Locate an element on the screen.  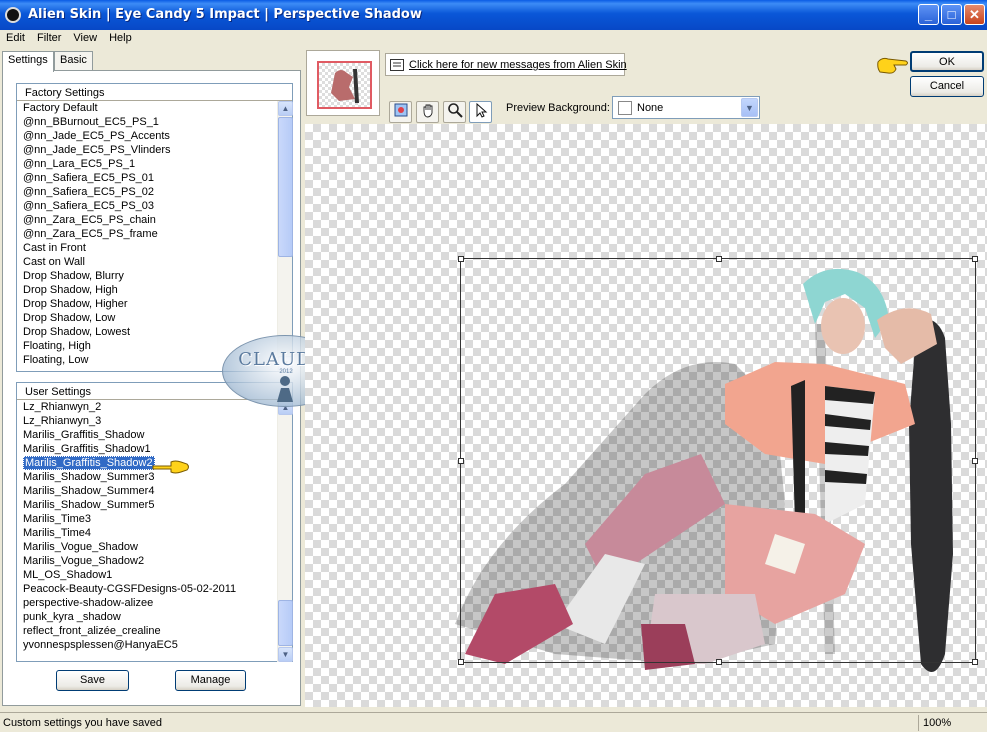
list-item: Peacock-Beauty-CGSFDesigns-05-02-2011 is located at coordinates (147, 589).